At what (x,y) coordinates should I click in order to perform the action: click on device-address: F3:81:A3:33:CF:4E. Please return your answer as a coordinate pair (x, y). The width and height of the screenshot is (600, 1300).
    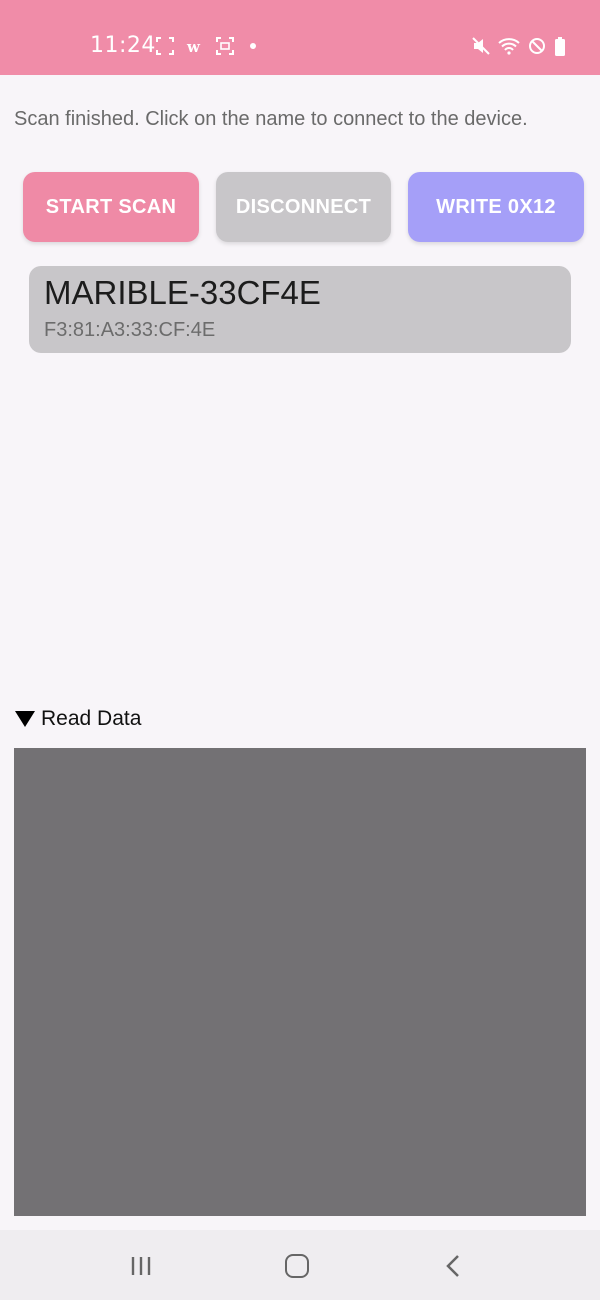
    Looking at the image, I should click on (130, 330).